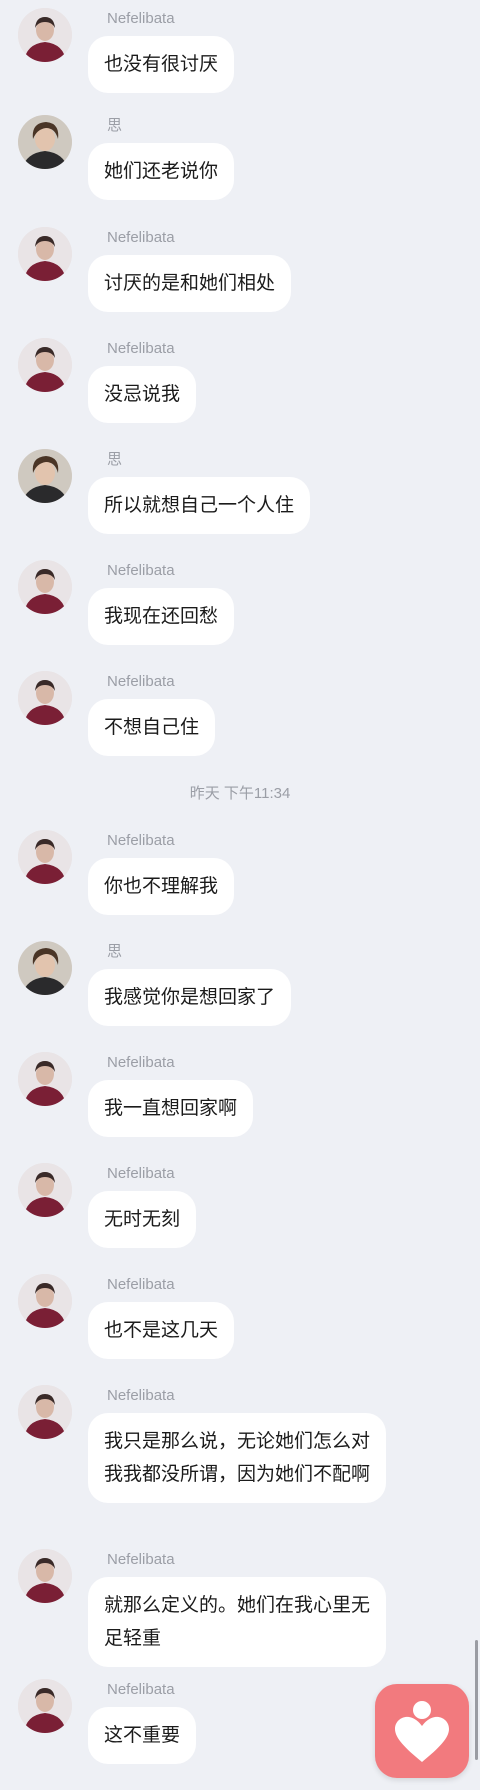 The width and height of the screenshot is (480, 1790). I want to click on message-bubble: 我感觉你是想回家了, so click(190, 997).